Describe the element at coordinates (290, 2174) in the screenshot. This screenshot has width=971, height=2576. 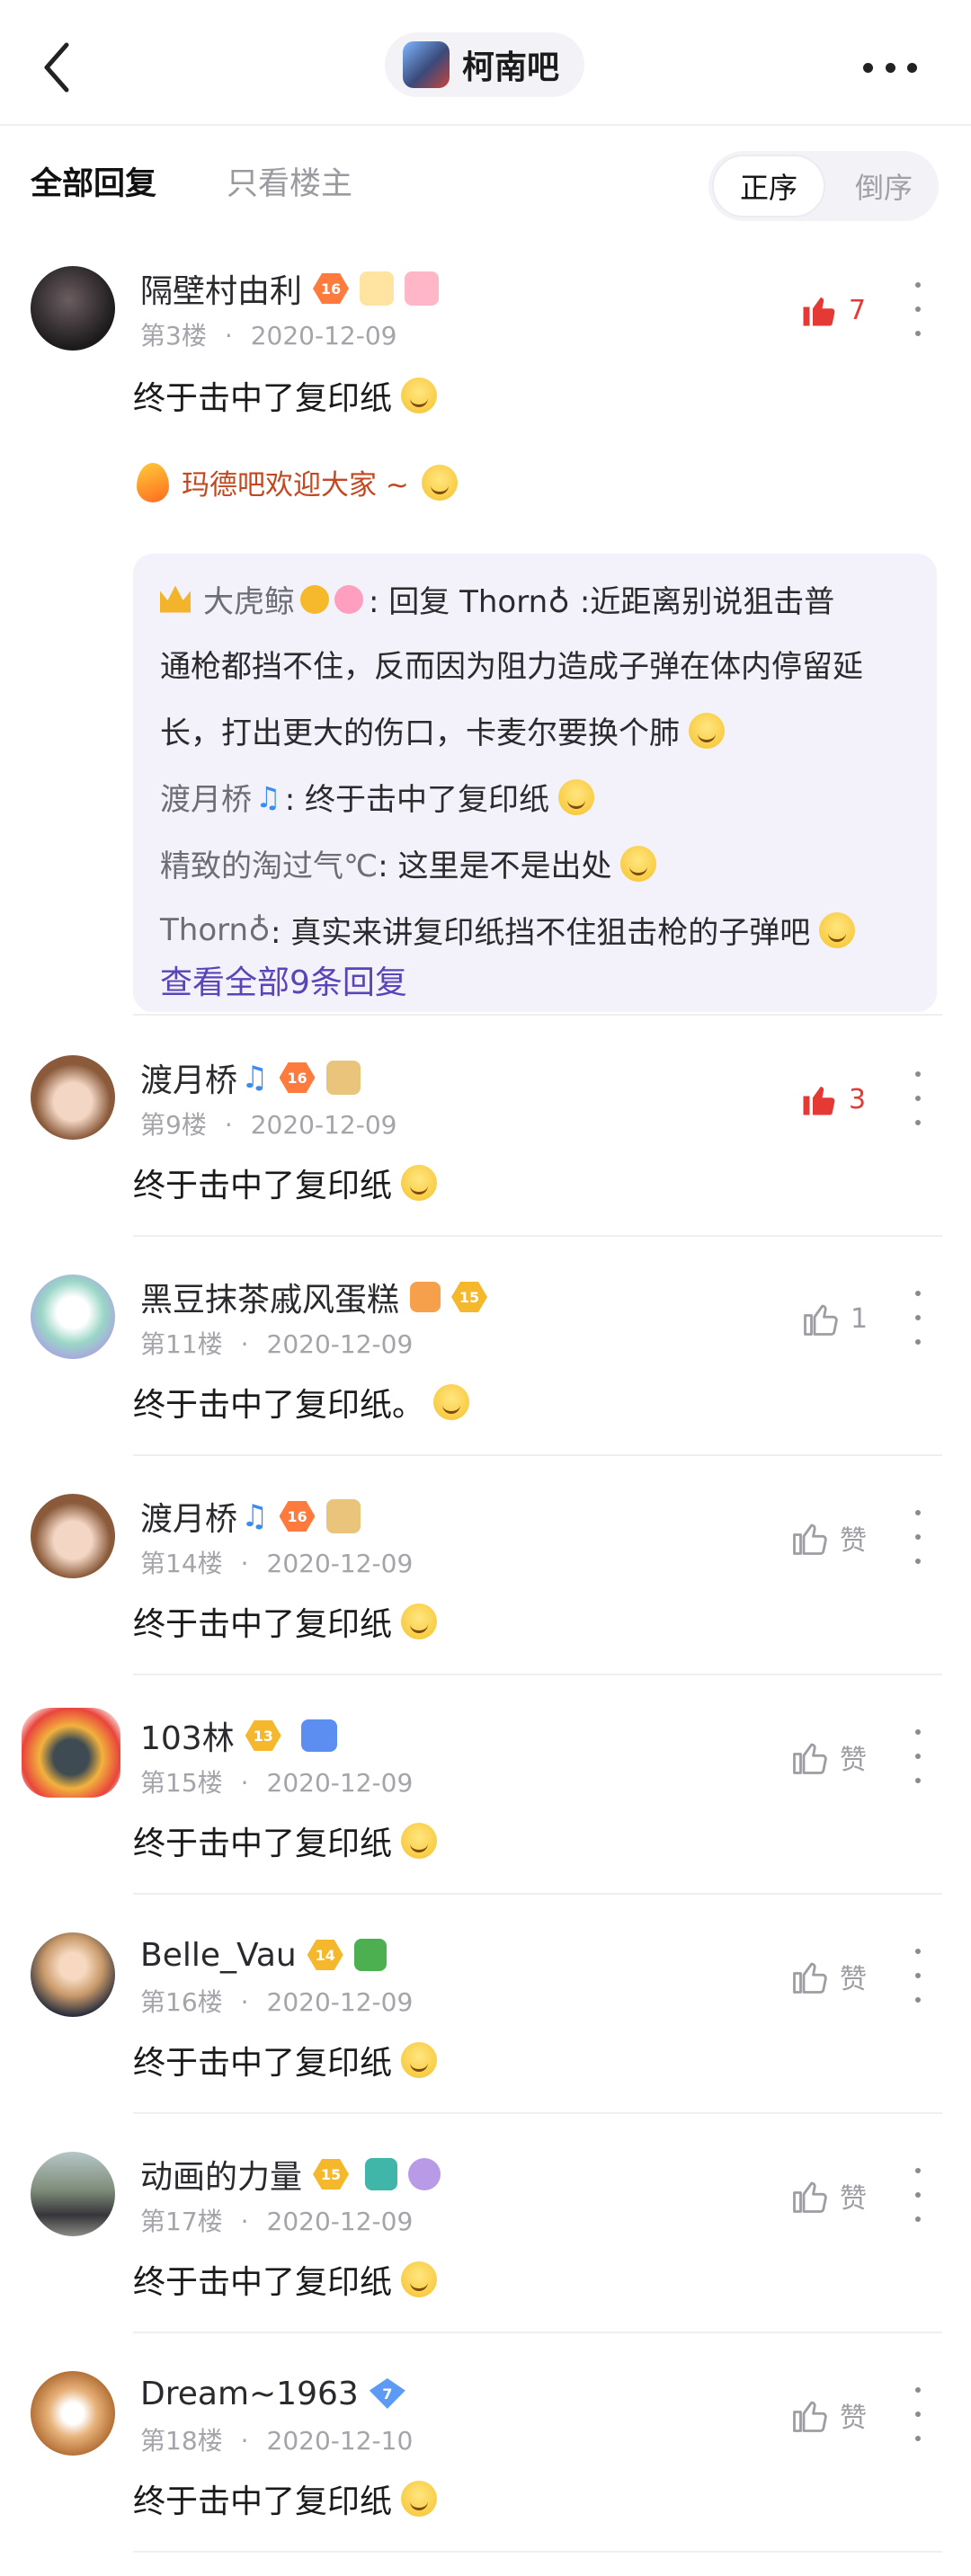
I see `username: 动画的力量 15` at that location.